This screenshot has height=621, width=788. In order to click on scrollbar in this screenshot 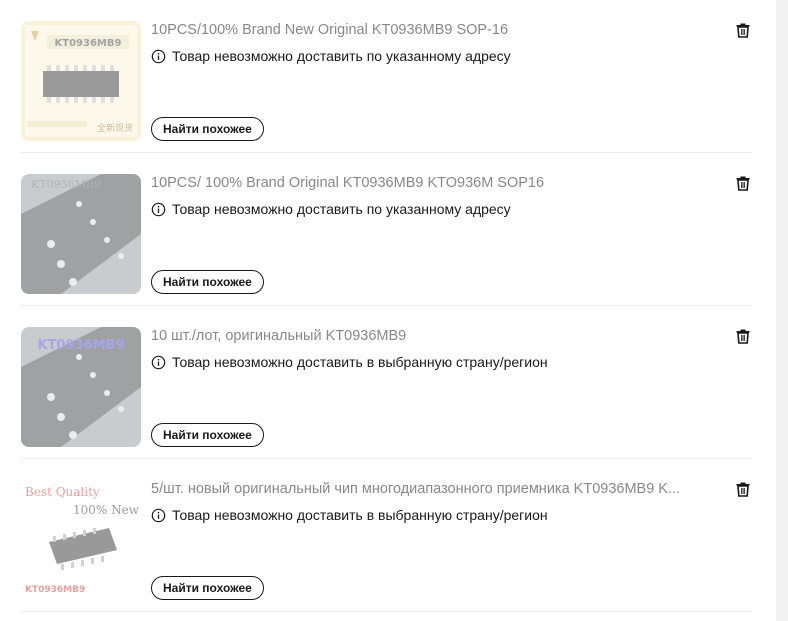, I will do `click(782, 310)`.